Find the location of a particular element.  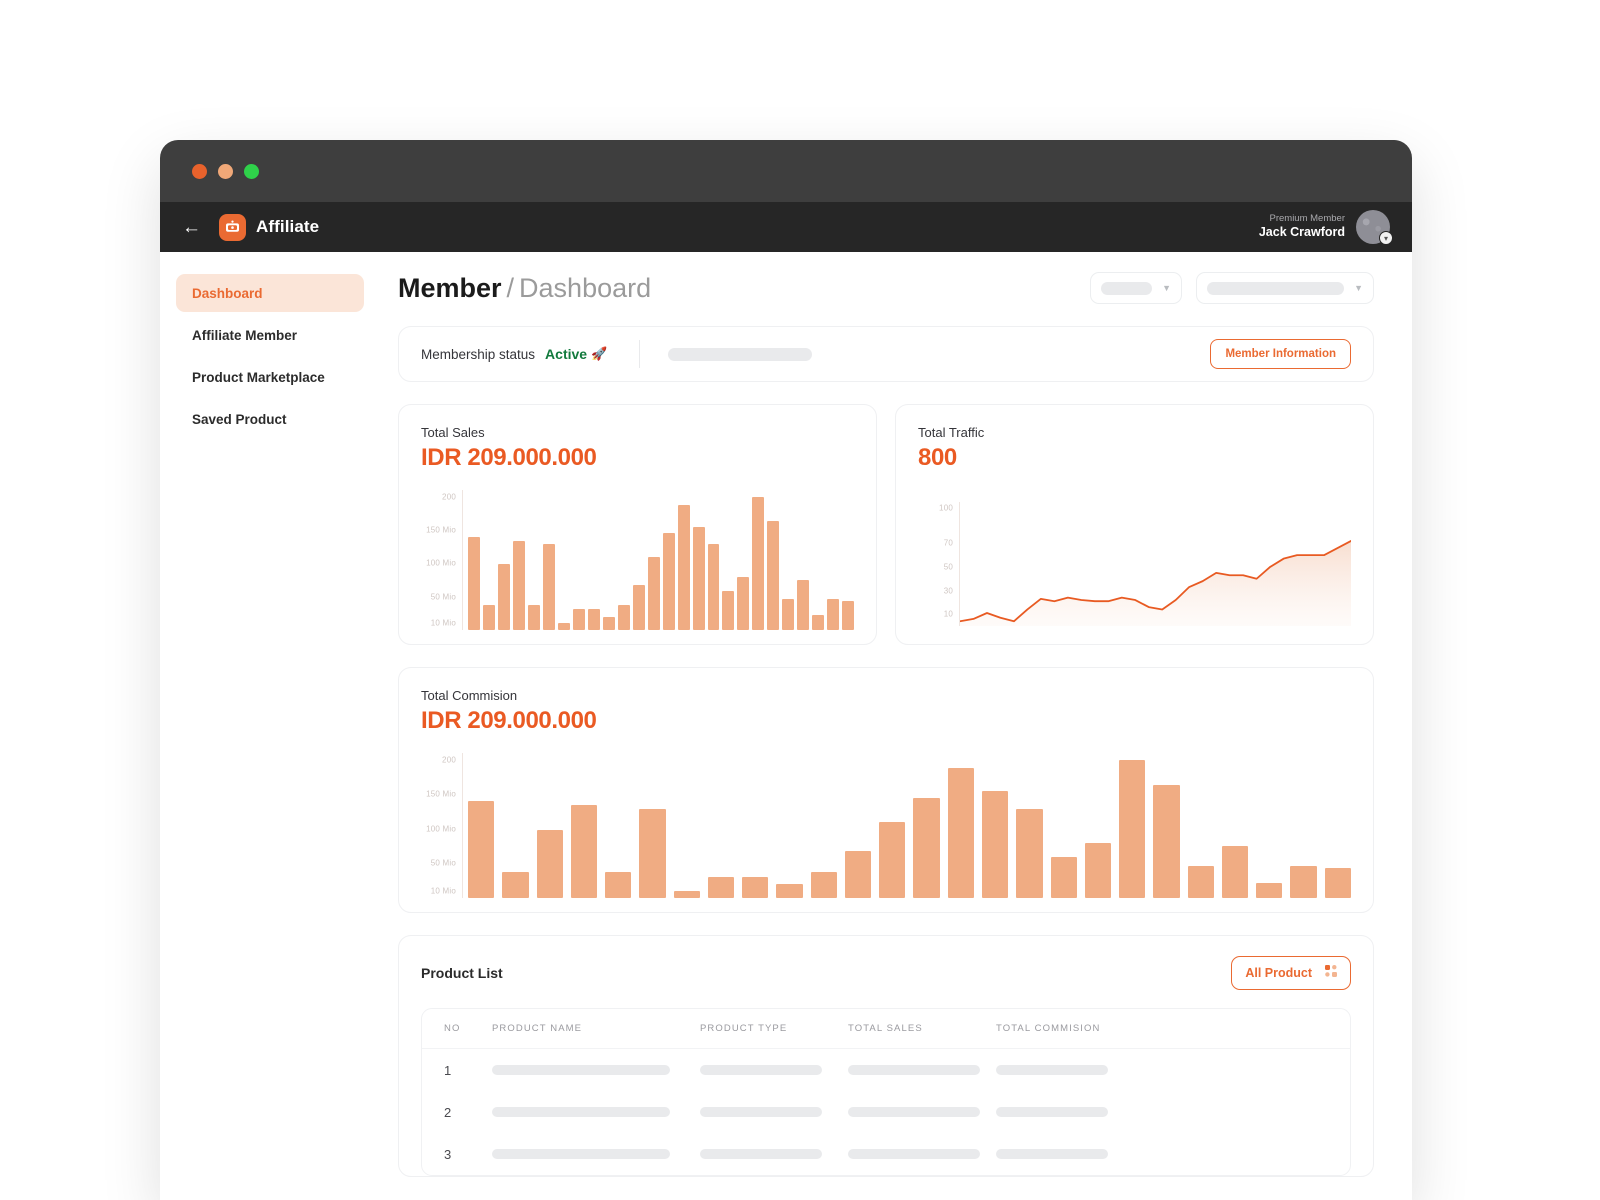

member-information-label: Member Information is located at coordinates (1280, 354).